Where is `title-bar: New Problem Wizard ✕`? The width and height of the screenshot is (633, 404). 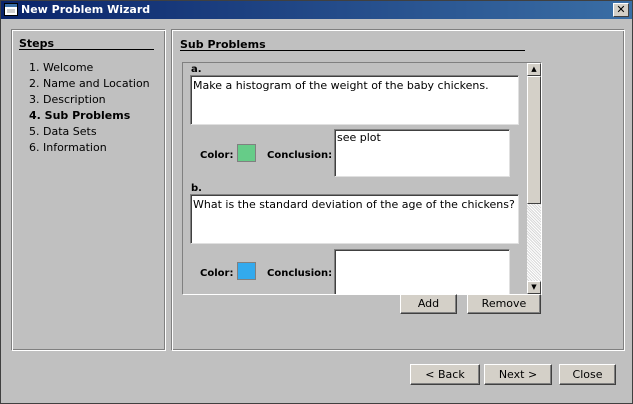
title-bar: New Problem Wizard ✕ is located at coordinates (316, 10).